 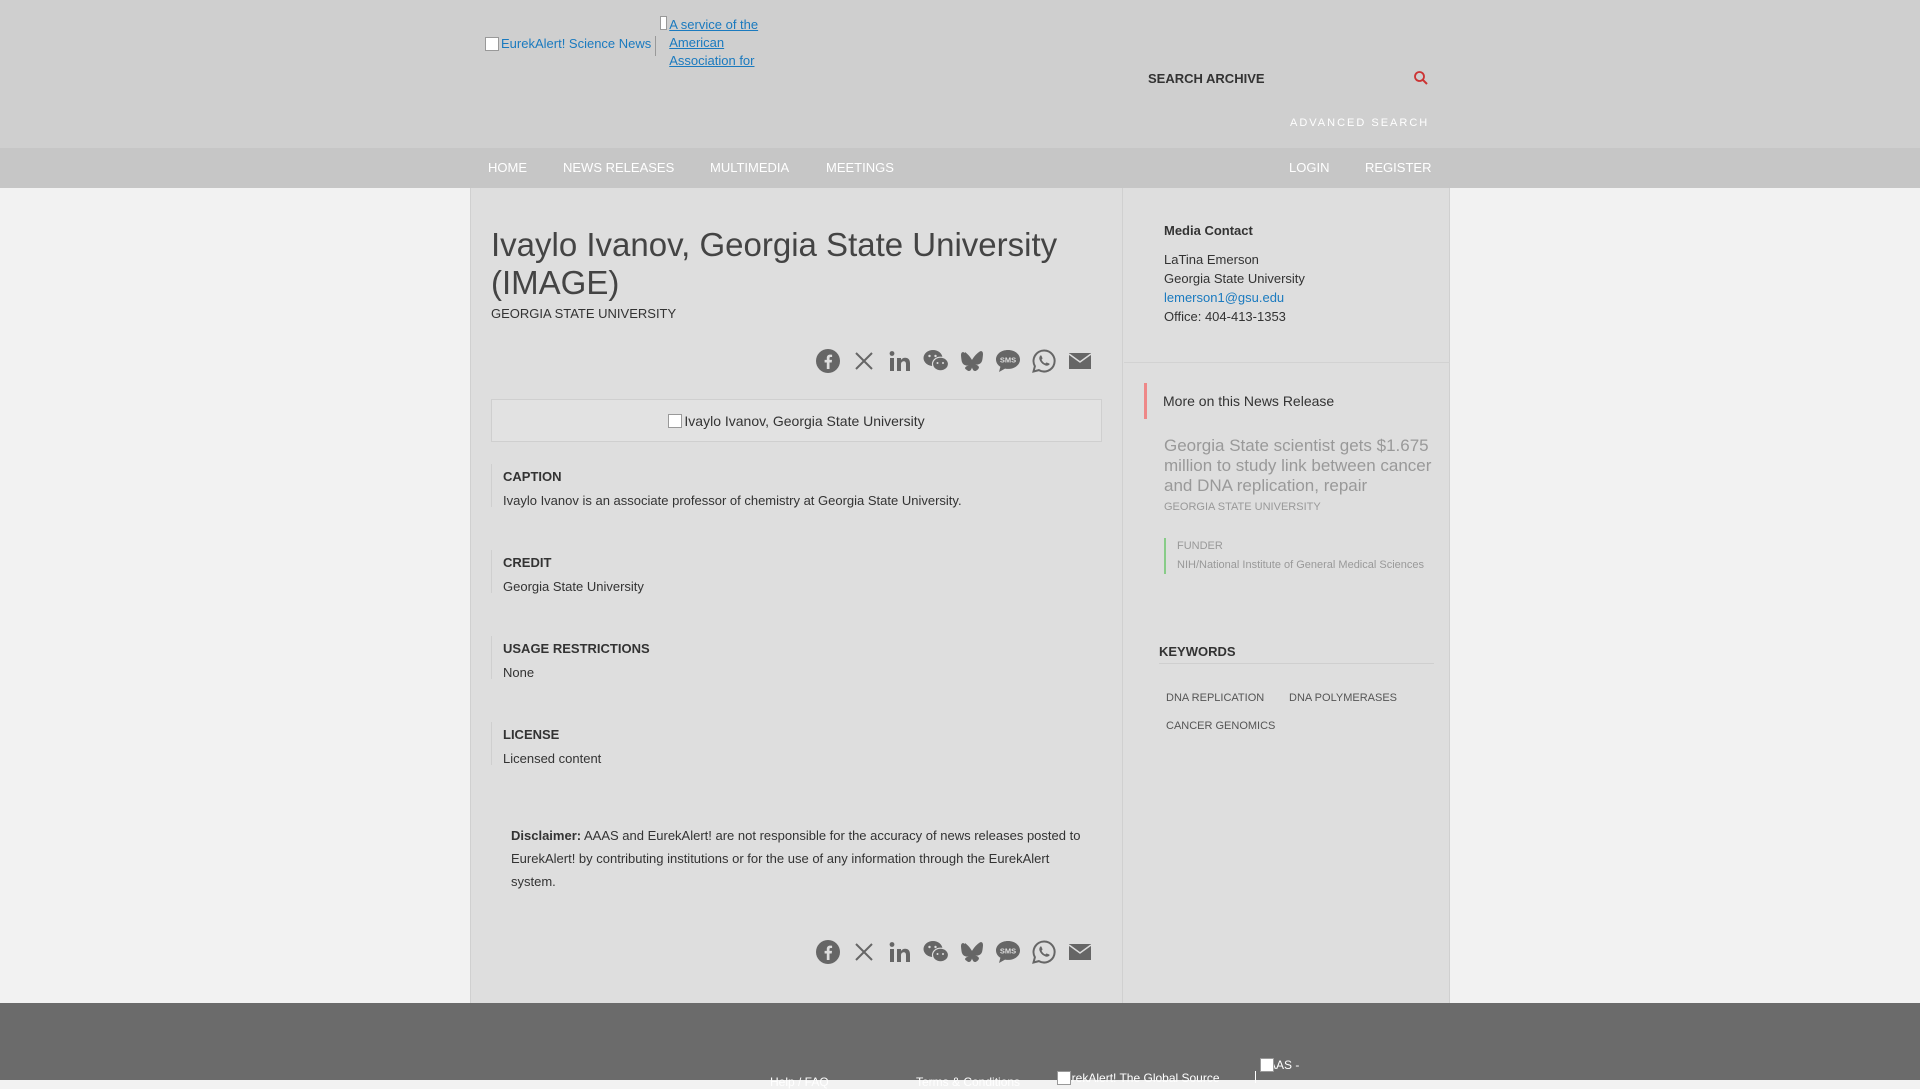 I want to click on share-bar-bottom: SMS, so click(x=954, y=952).